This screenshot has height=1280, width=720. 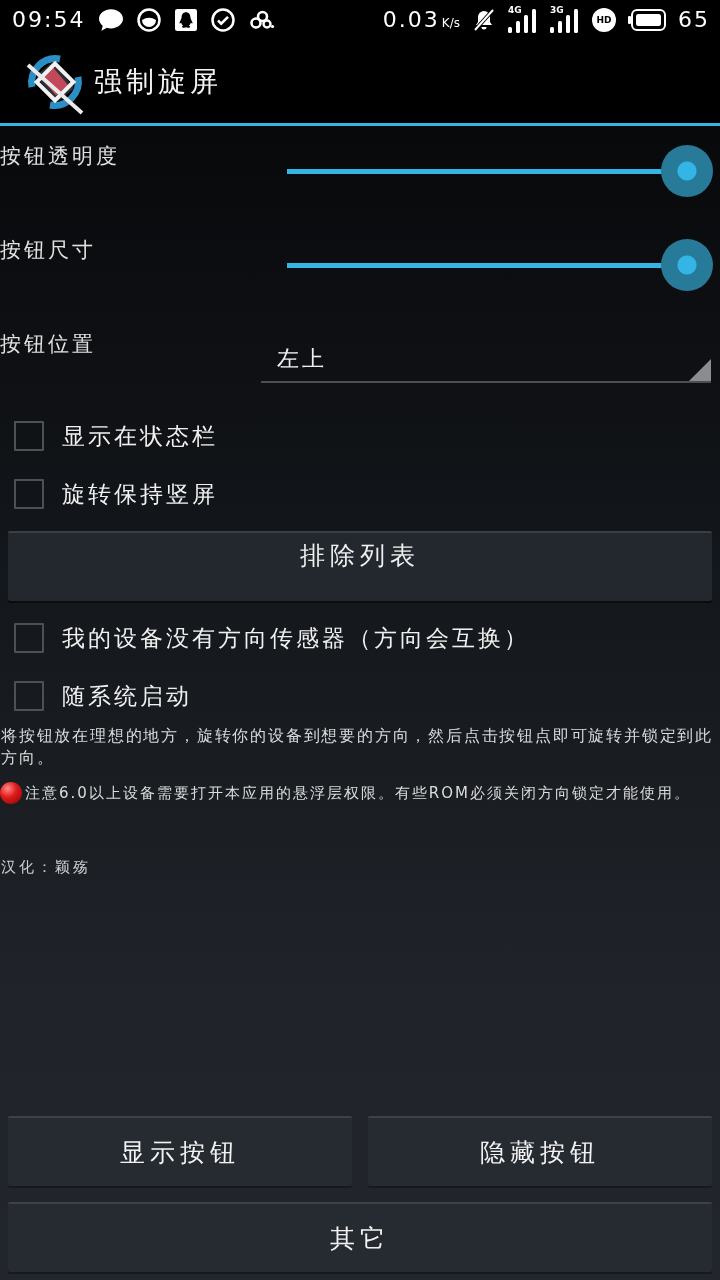 What do you see at coordinates (484, 20) in the screenshot?
I see `bell-off-icon` at bounding box center [484, 20].